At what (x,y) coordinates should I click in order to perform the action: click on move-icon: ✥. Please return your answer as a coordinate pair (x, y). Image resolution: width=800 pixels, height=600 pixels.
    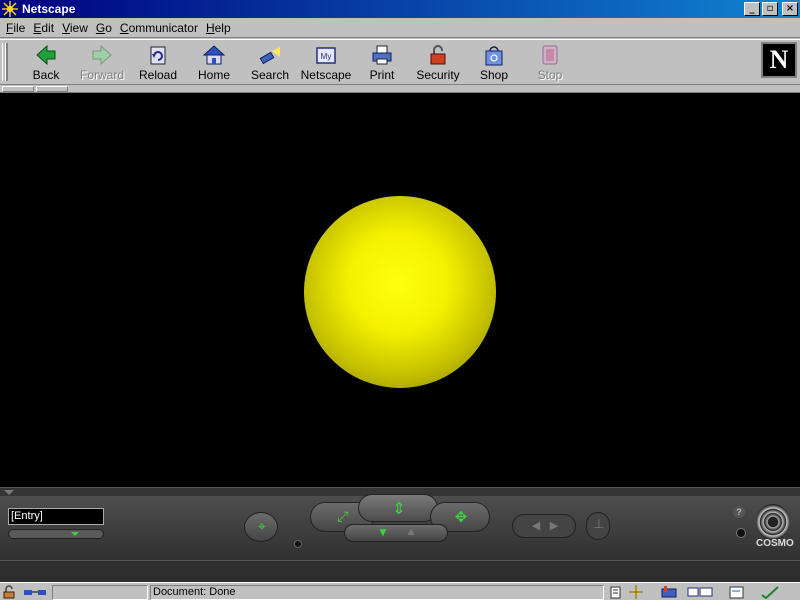
    Looking at the image, I should click on (461, 517).